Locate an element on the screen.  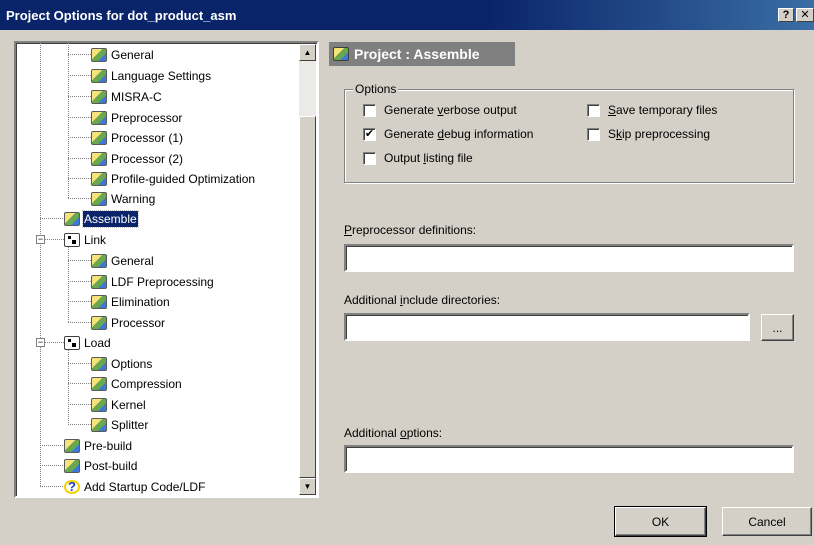
options-legend: Options is located at coordinates (376, 89).